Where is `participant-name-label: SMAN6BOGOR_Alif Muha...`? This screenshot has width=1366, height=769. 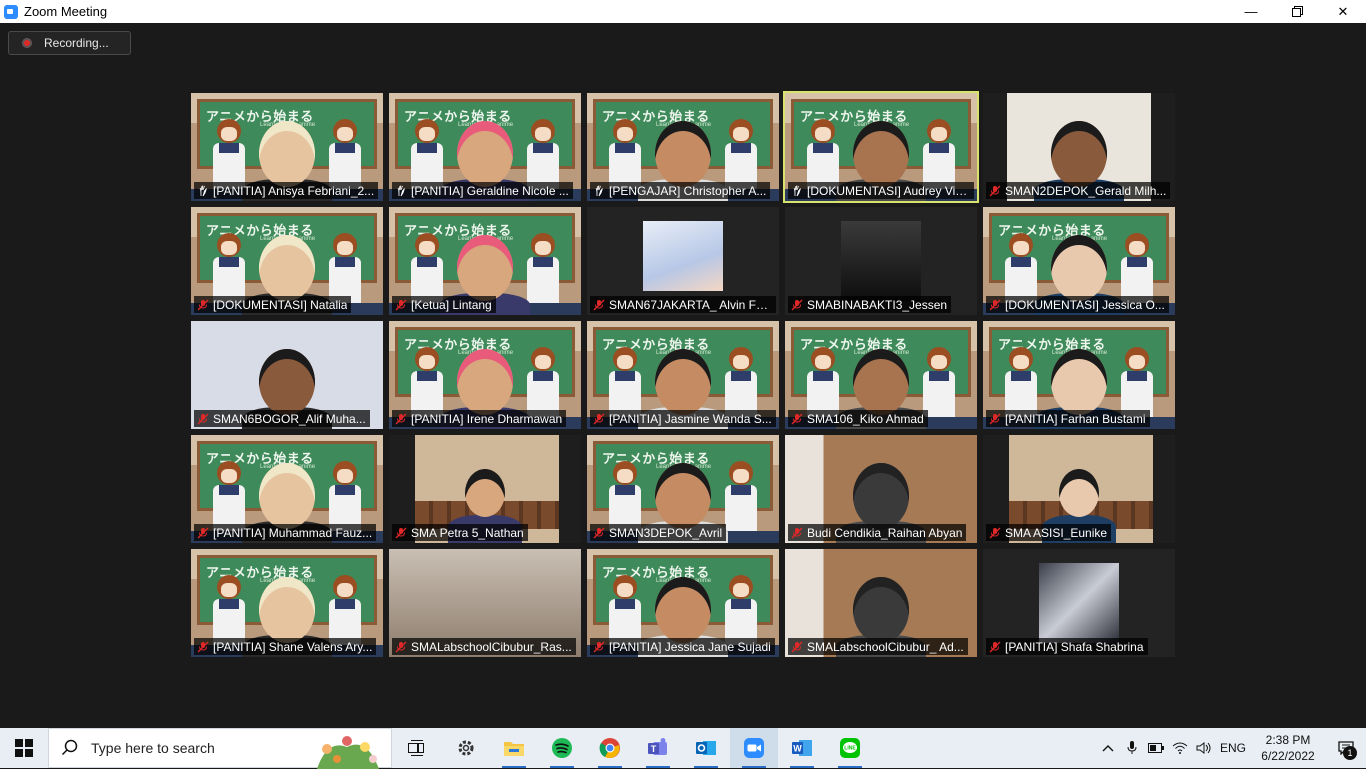 participant-name-label: SMAN6BOGOR_Alif Muha... is located at coordinates (282, 418).